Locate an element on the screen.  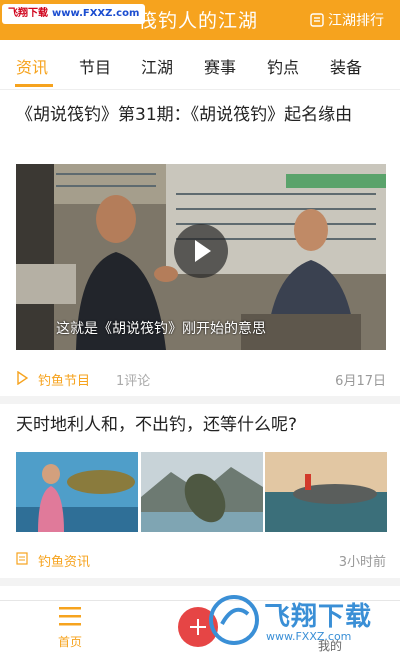
article-meta: 钓鱼节目 1评论 6月17日 is located at coordinates (201, 378).